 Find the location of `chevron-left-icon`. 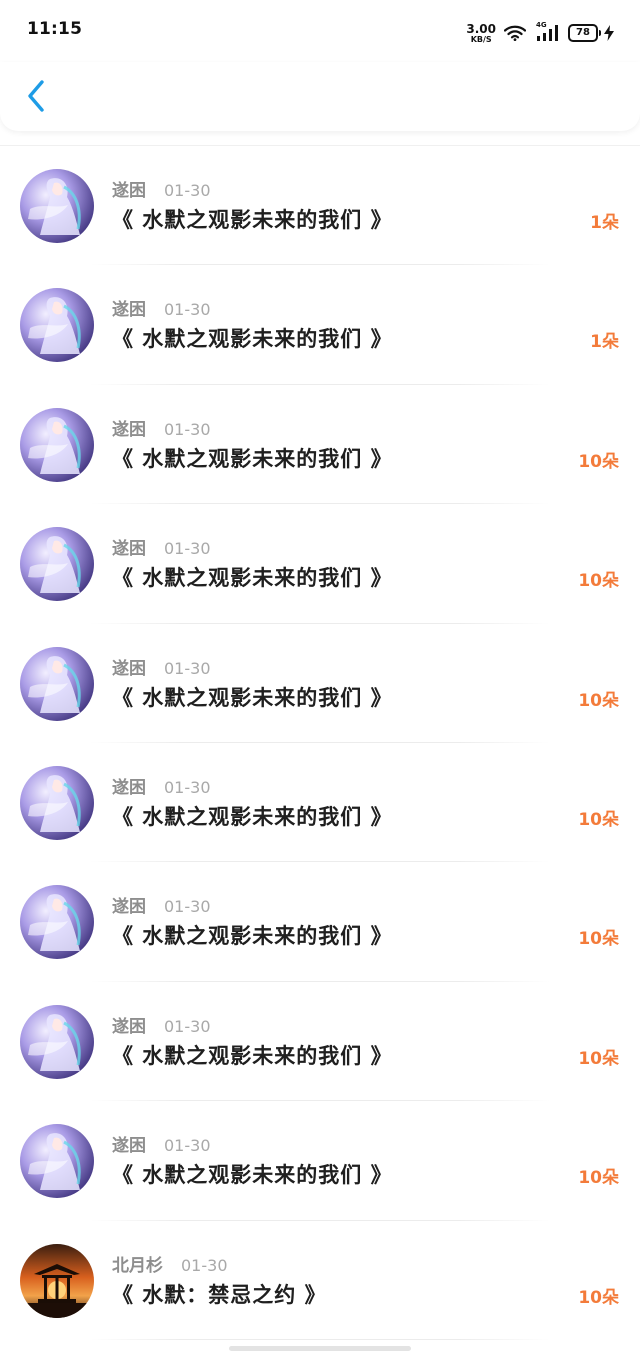

chevron-left-icon is located at coordinates (36, 96).